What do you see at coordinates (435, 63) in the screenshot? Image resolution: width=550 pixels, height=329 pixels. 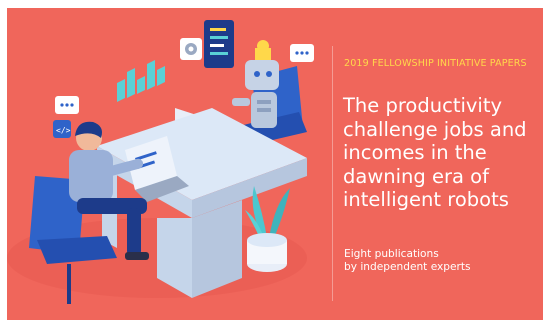 I see `series-label: 2019 FELLOWSHIP INITIATIVE PAPERS` at bounding box center [435, 63].